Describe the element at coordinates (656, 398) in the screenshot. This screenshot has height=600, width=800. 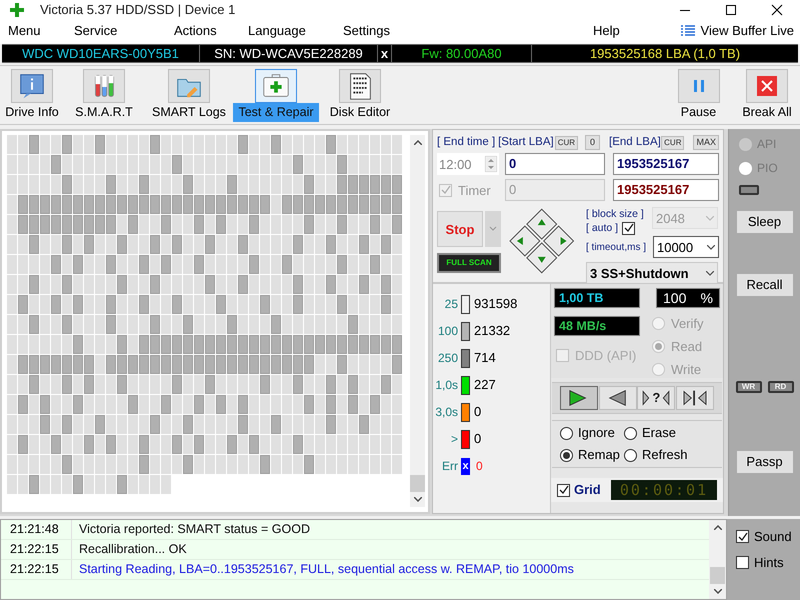
I see `butterfly-button: ?` at that location.